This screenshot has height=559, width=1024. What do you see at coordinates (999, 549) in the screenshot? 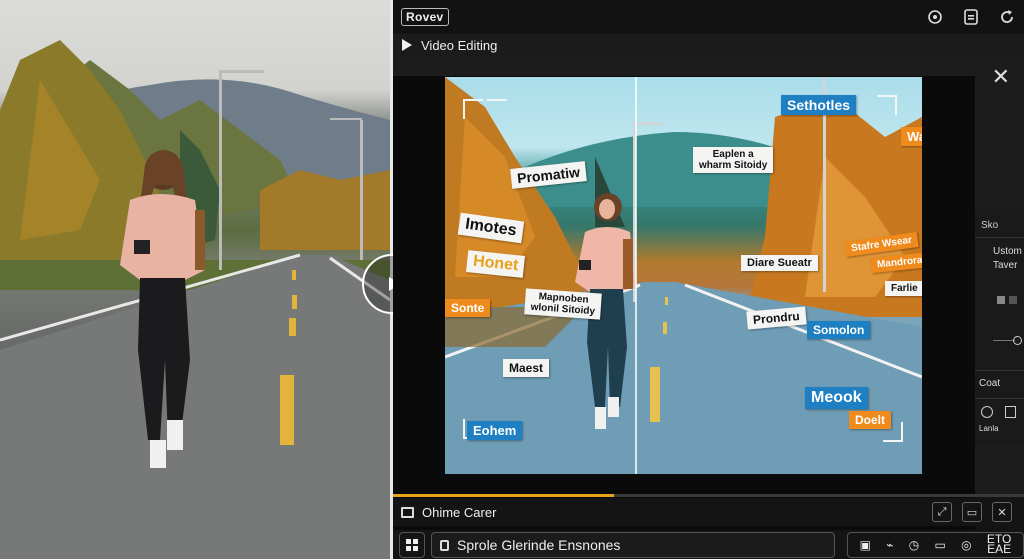
I see `tool-label-bottom: EAE` at bounding box center [999, 549].